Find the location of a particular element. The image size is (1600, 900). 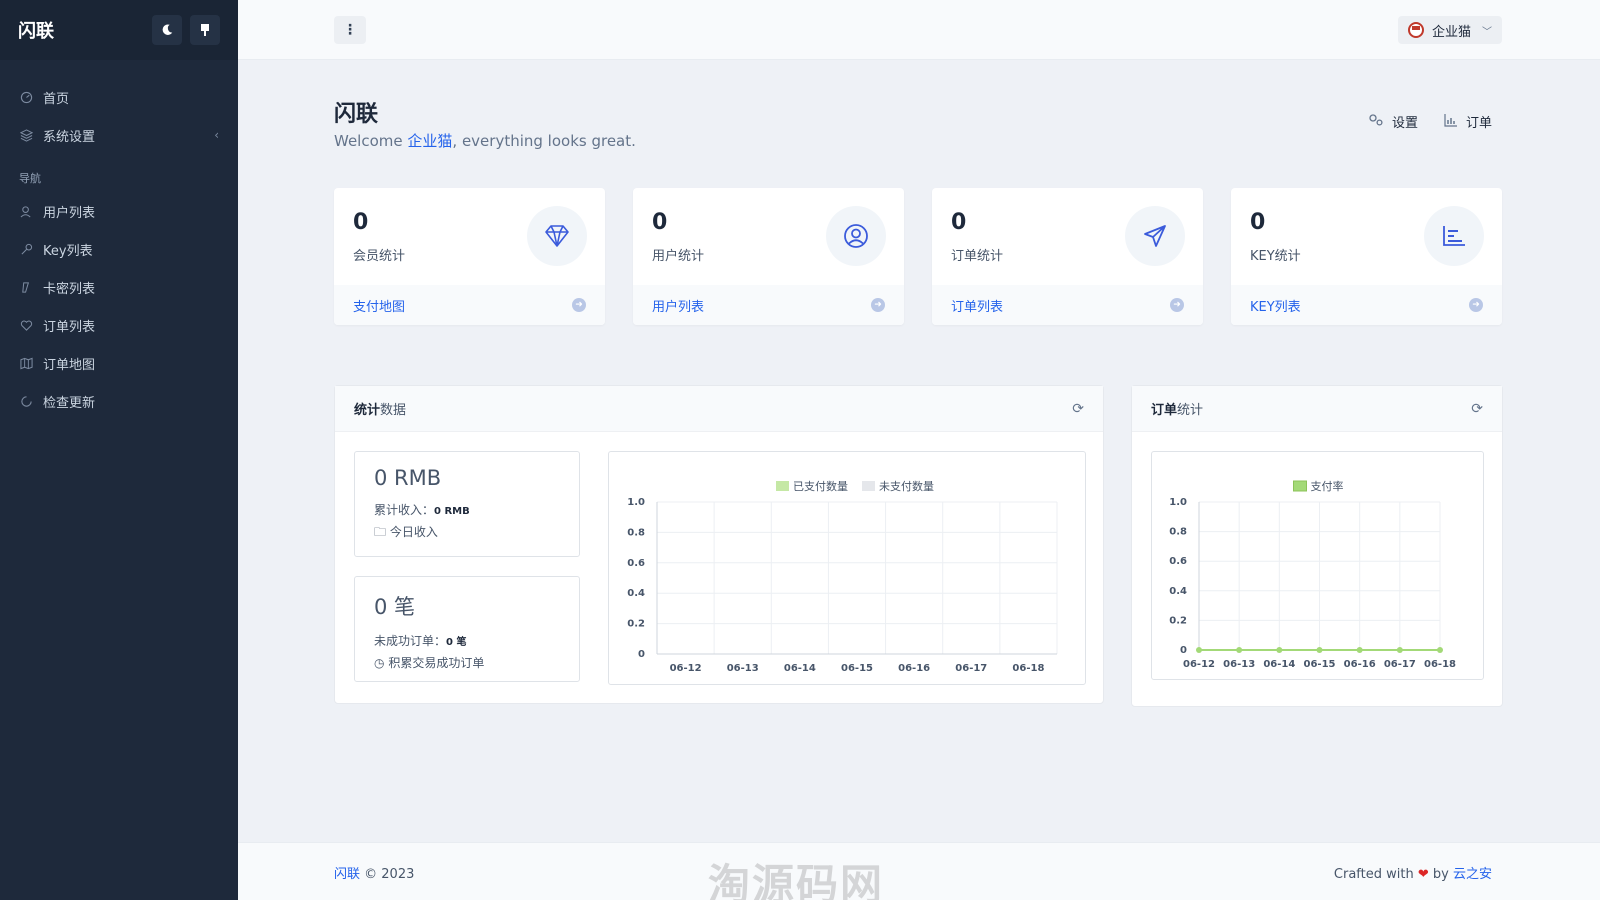

chevron-down-icon: ﹀ is located at coordinates (1487, 32).